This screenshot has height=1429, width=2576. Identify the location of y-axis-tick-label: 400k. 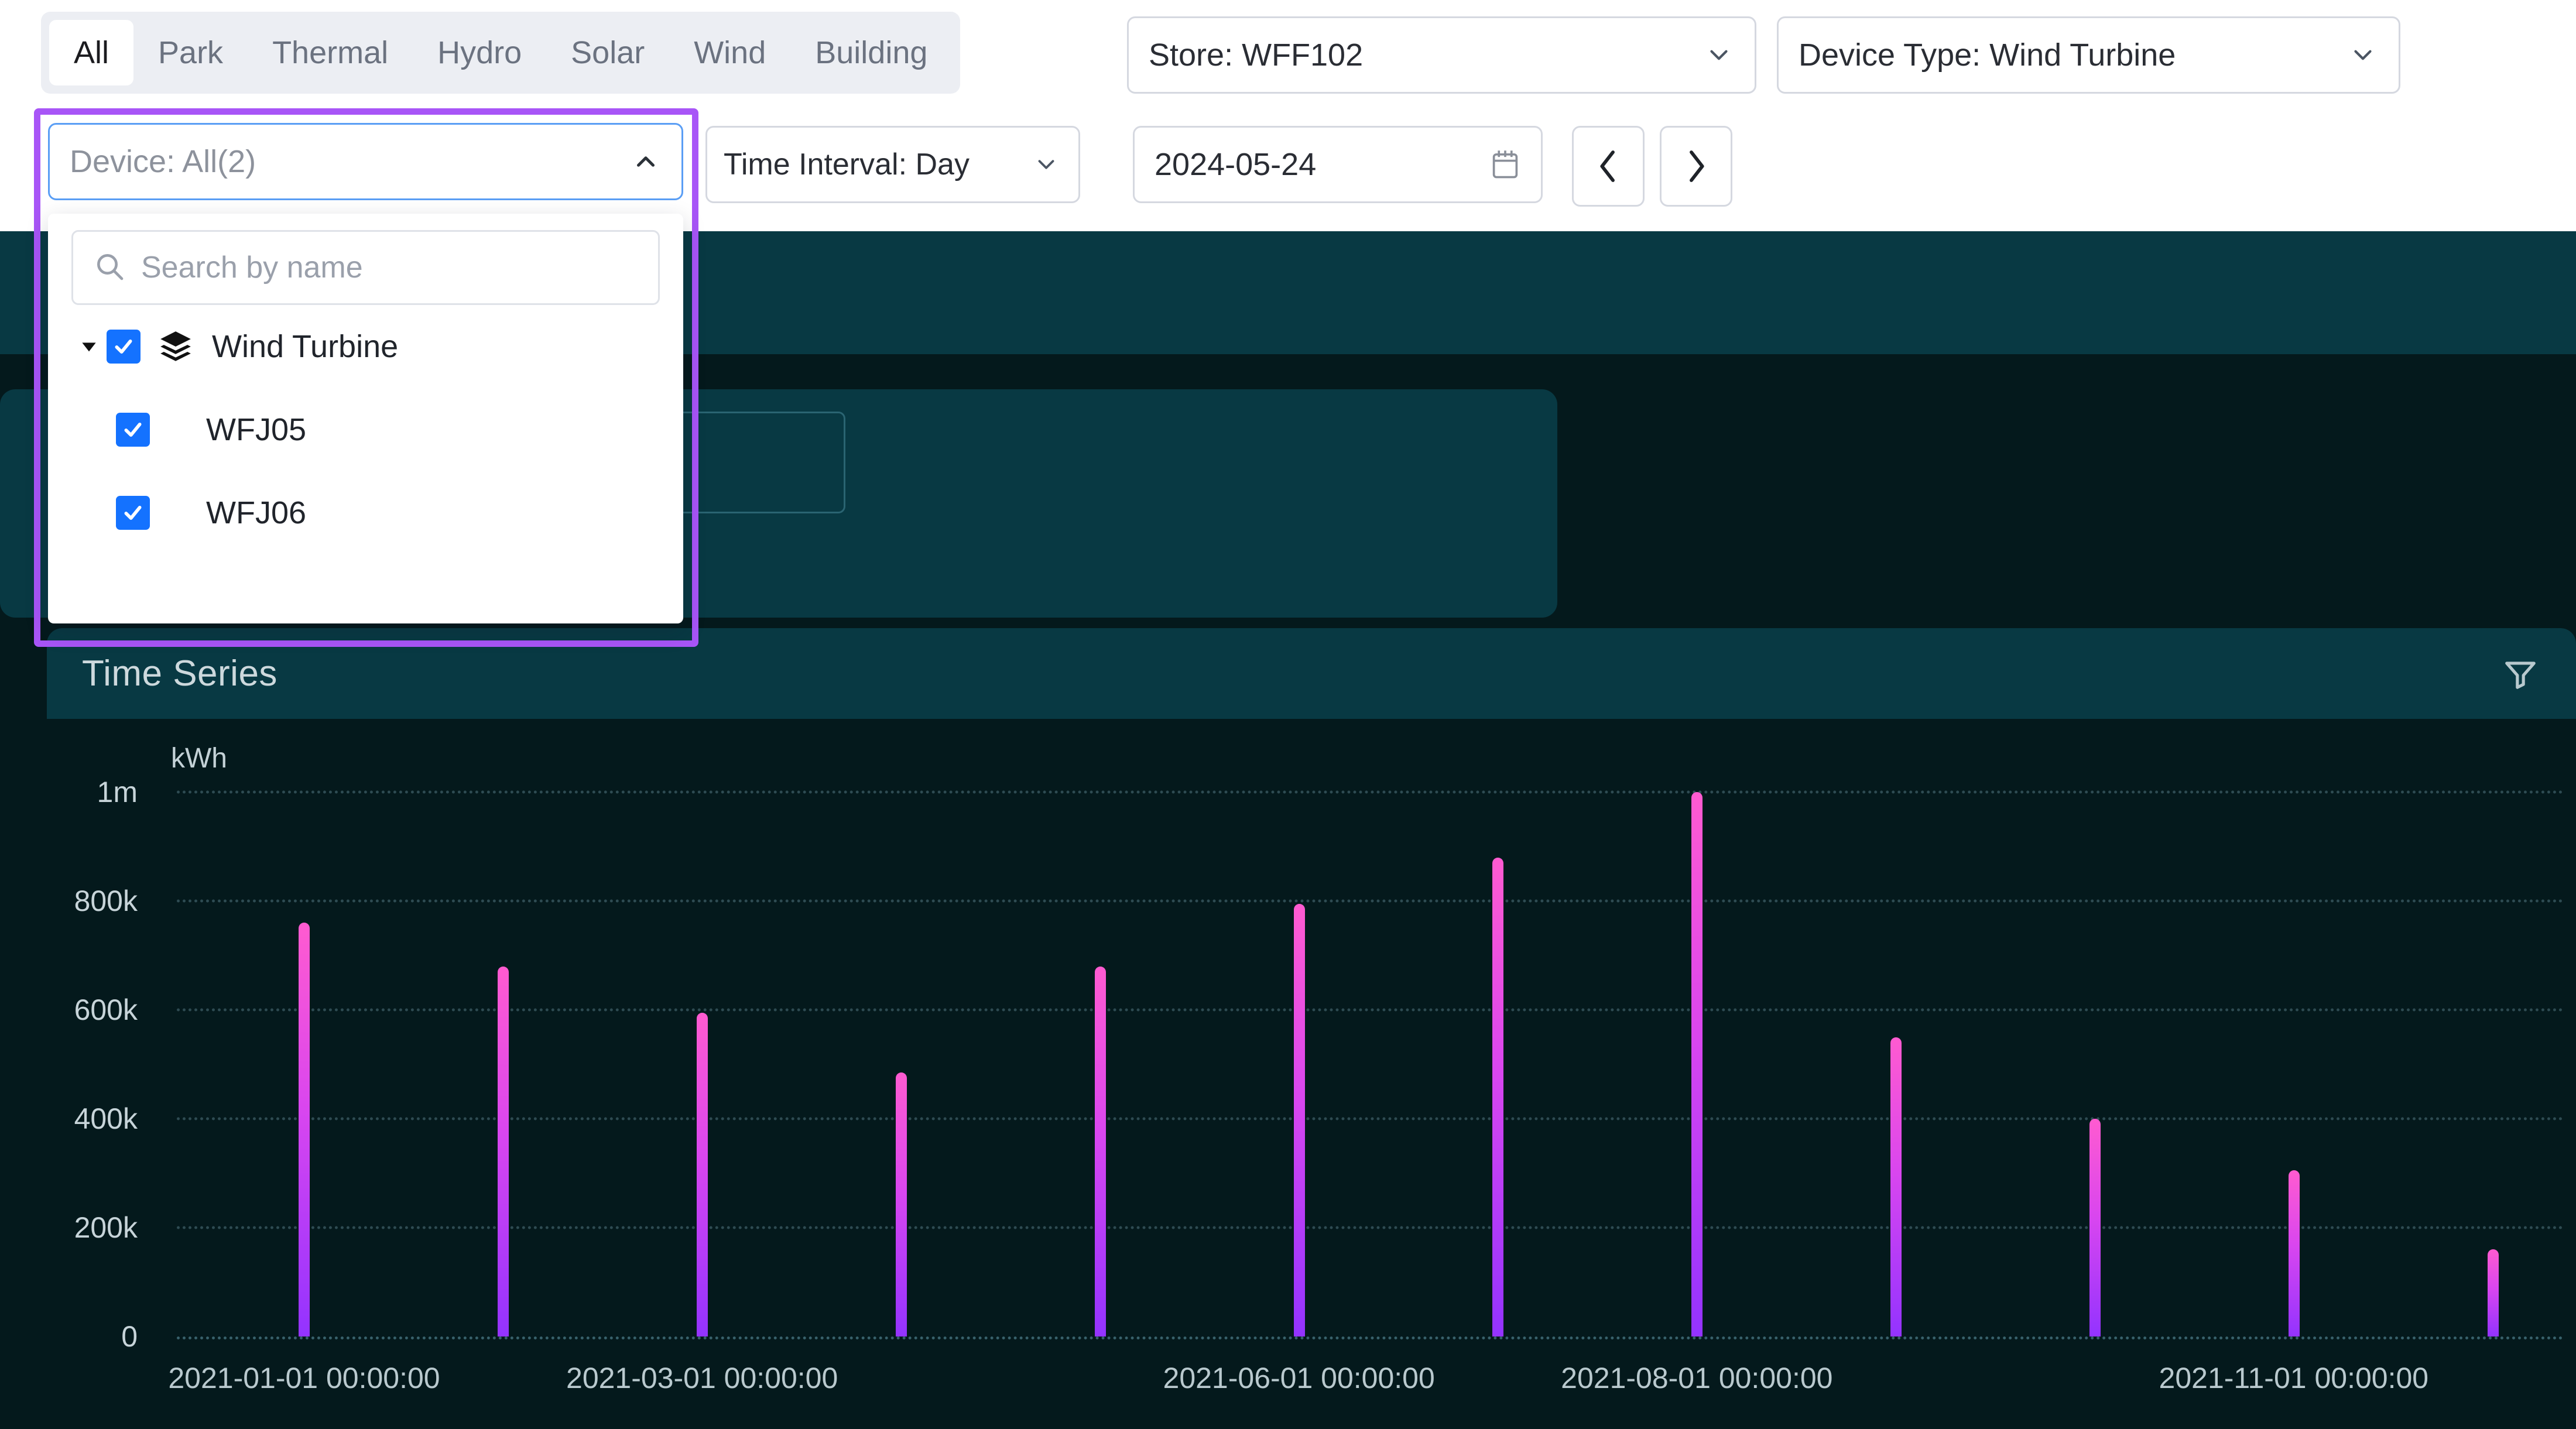
(106, 1118).